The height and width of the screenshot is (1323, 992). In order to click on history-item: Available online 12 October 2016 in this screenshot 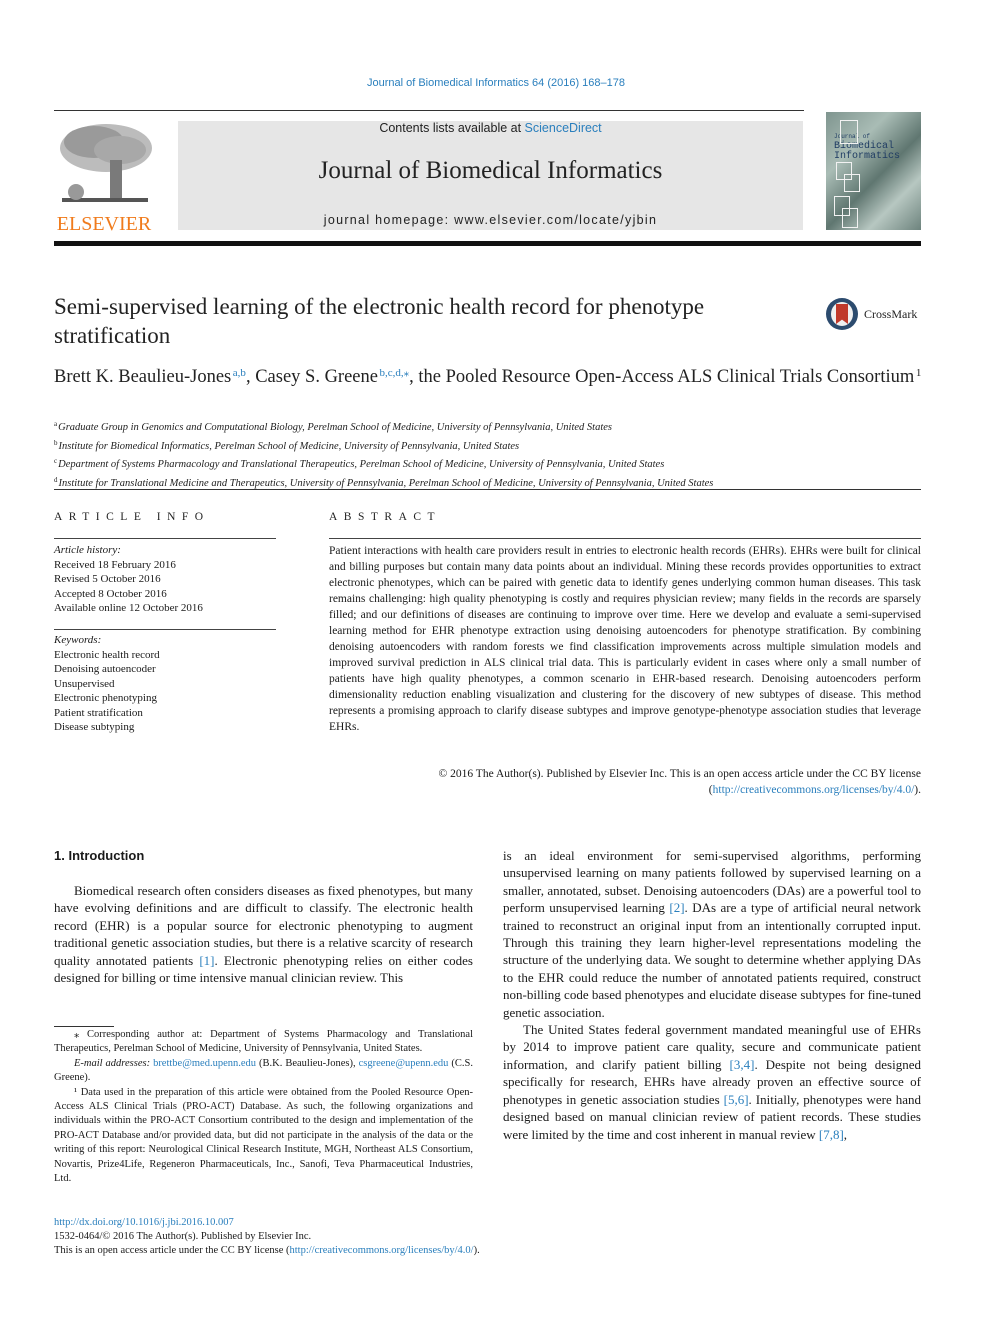, I will do `click(128, 608)`.